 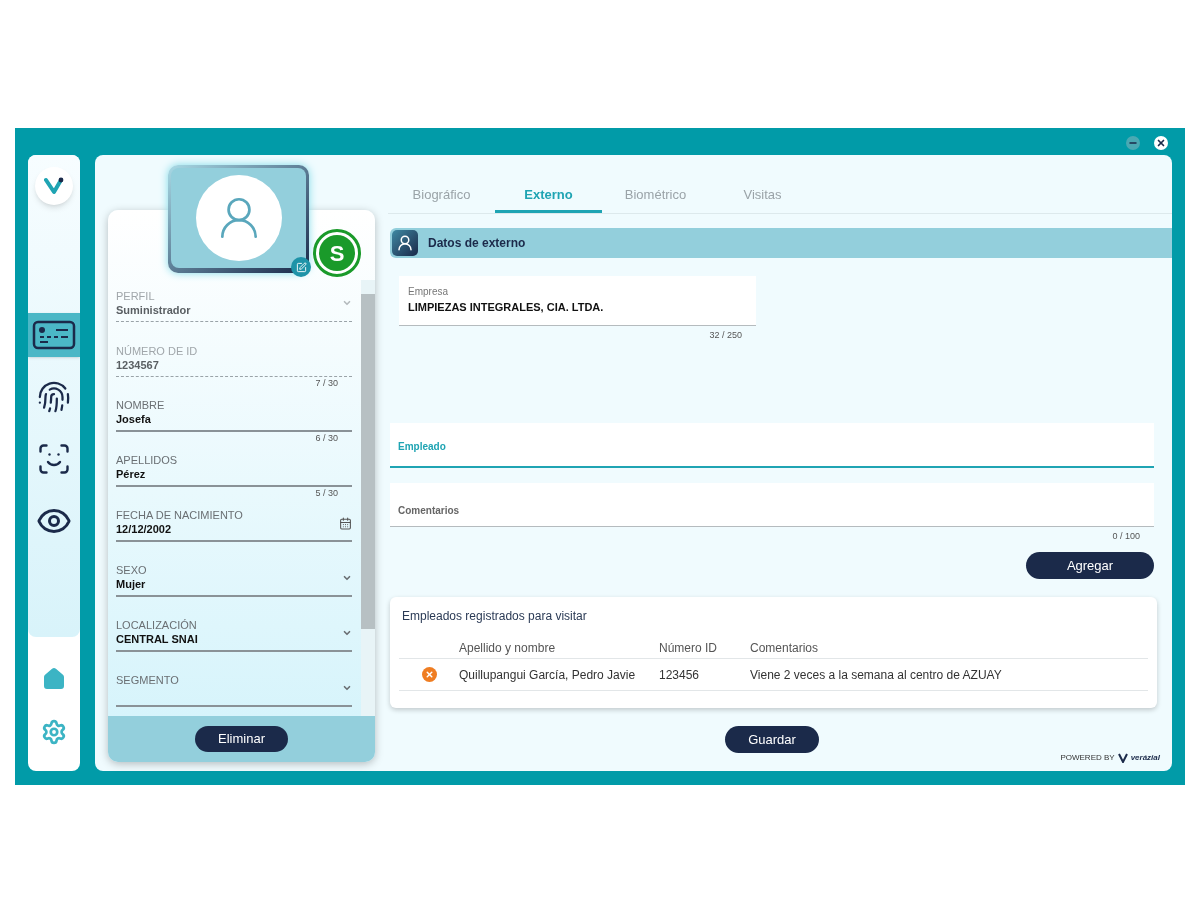 What do you see at coordinates (179, 515) in the screenshot?
I see `field-label: FECHA DE NACIMIENTO` at bounding box center [179, 515].